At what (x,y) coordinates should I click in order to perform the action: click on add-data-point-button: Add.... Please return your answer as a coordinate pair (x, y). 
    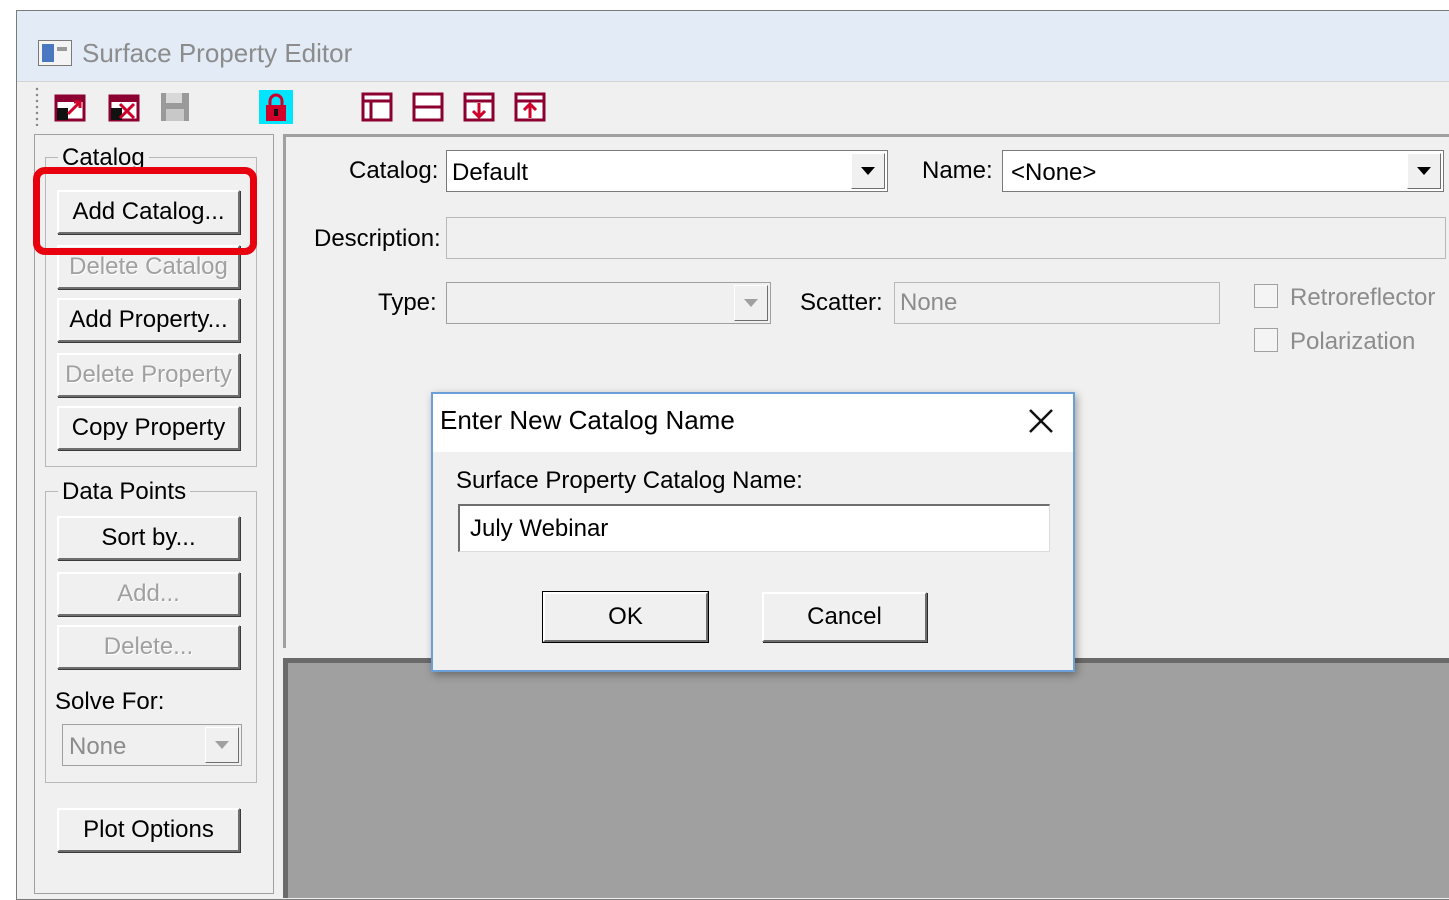
    Looking at the image, I should click on (148, 594).